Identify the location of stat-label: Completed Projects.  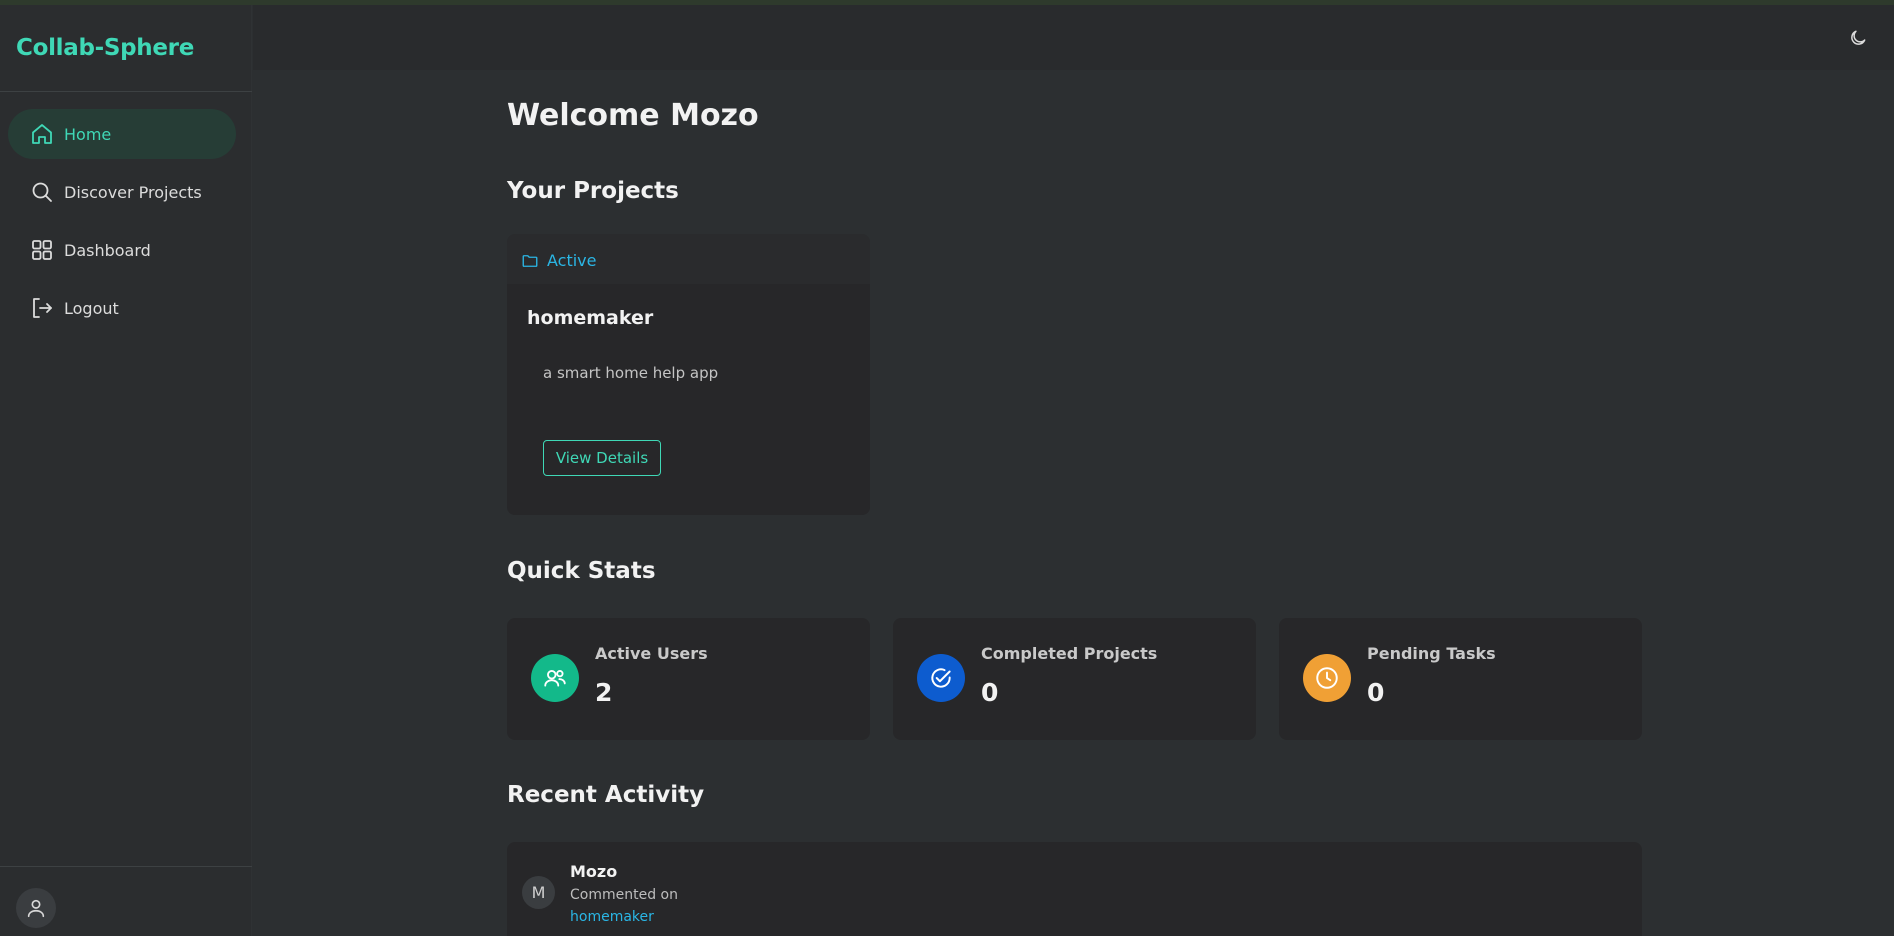
(1069, 653).